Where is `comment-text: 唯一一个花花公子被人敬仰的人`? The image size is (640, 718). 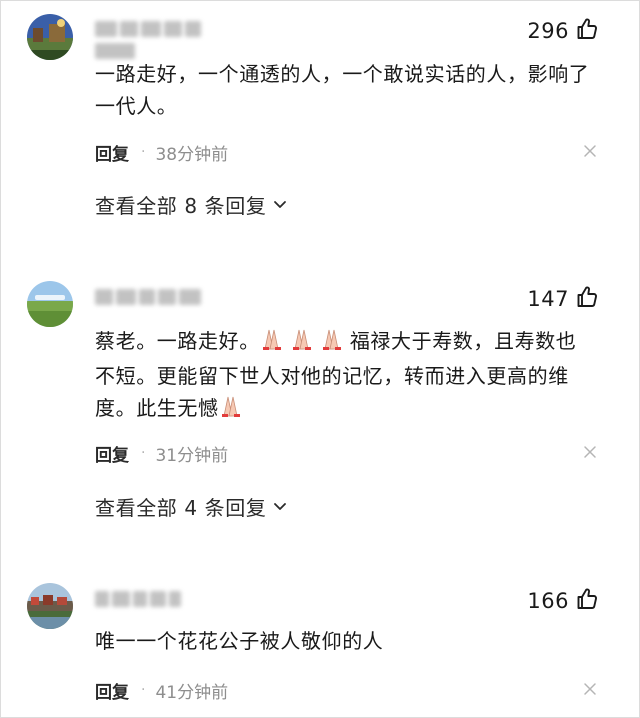
comment-text: 唯一一个花花公子被人敬仰的人 is located at coordinates (239, 641).